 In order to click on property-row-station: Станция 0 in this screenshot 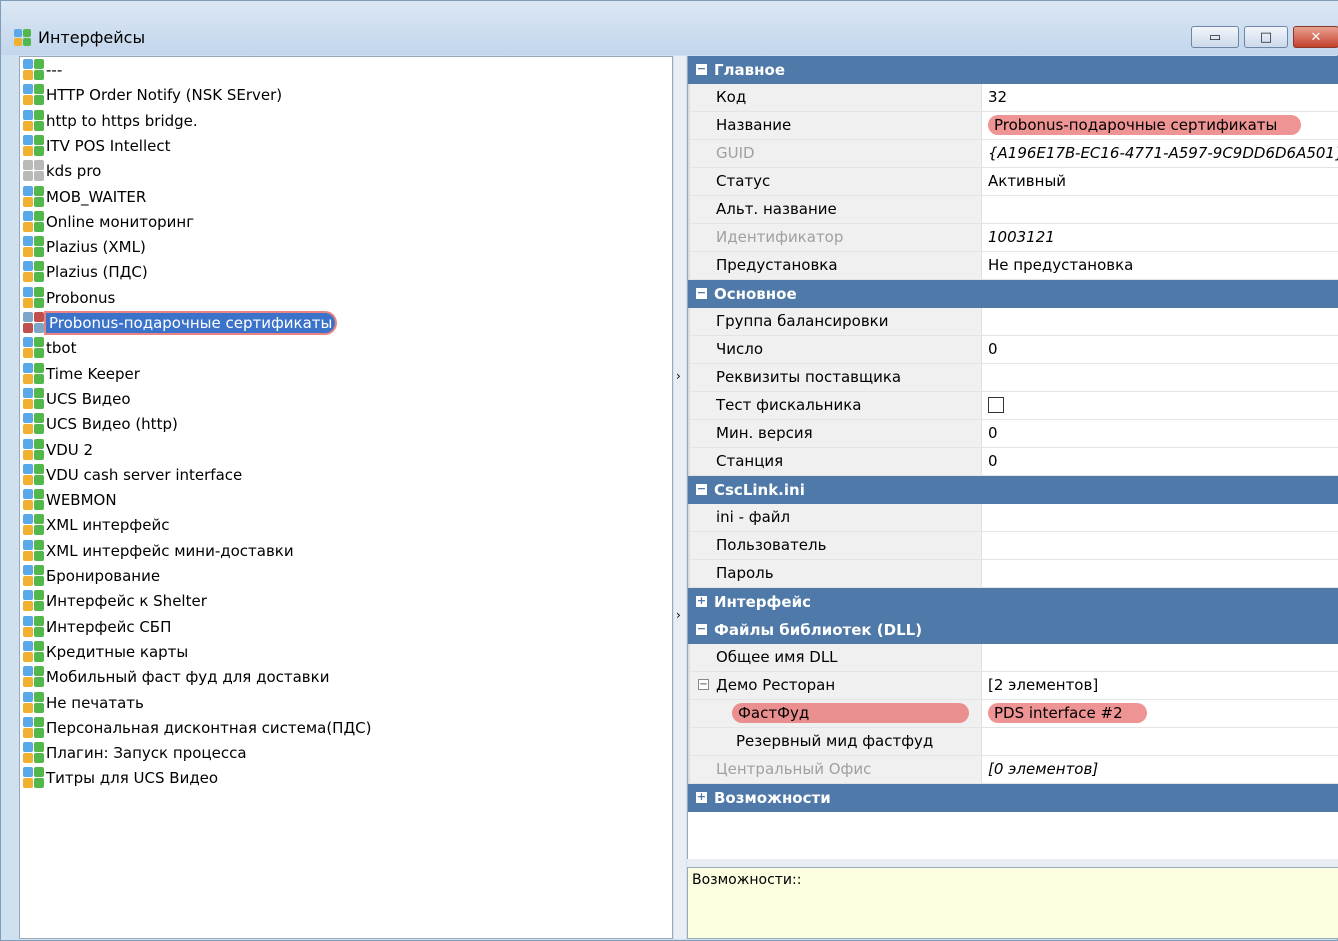, I will do `click(1013, 462)`.